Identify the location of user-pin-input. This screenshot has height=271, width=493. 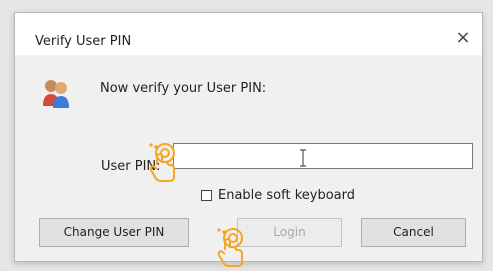
(323, 156).